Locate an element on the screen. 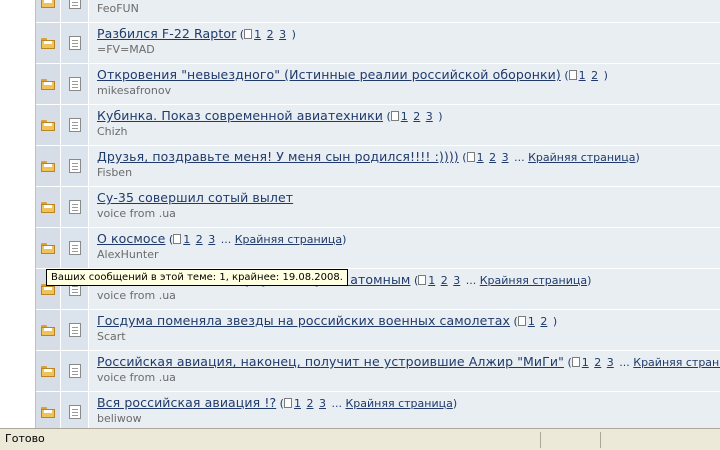 Image resolution: width=720 pixels, height=450 pixels. topic-title-cell: Су-35 совершил сотый вылет voice from .ua is located at coordinates (404, 207).